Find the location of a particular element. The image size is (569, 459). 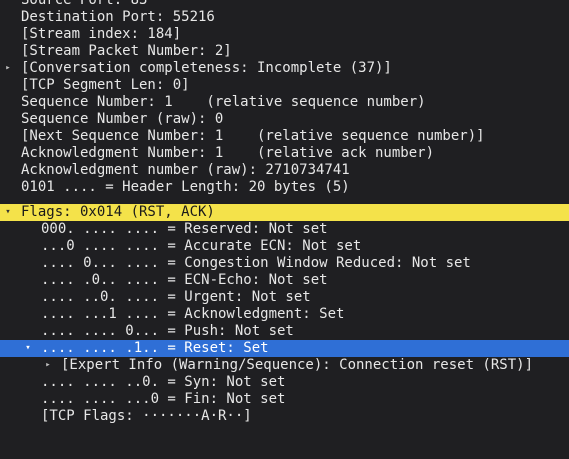

tree-row-label: 000. .... .... = Reserved: Not set is located at coordinates (184, 229).